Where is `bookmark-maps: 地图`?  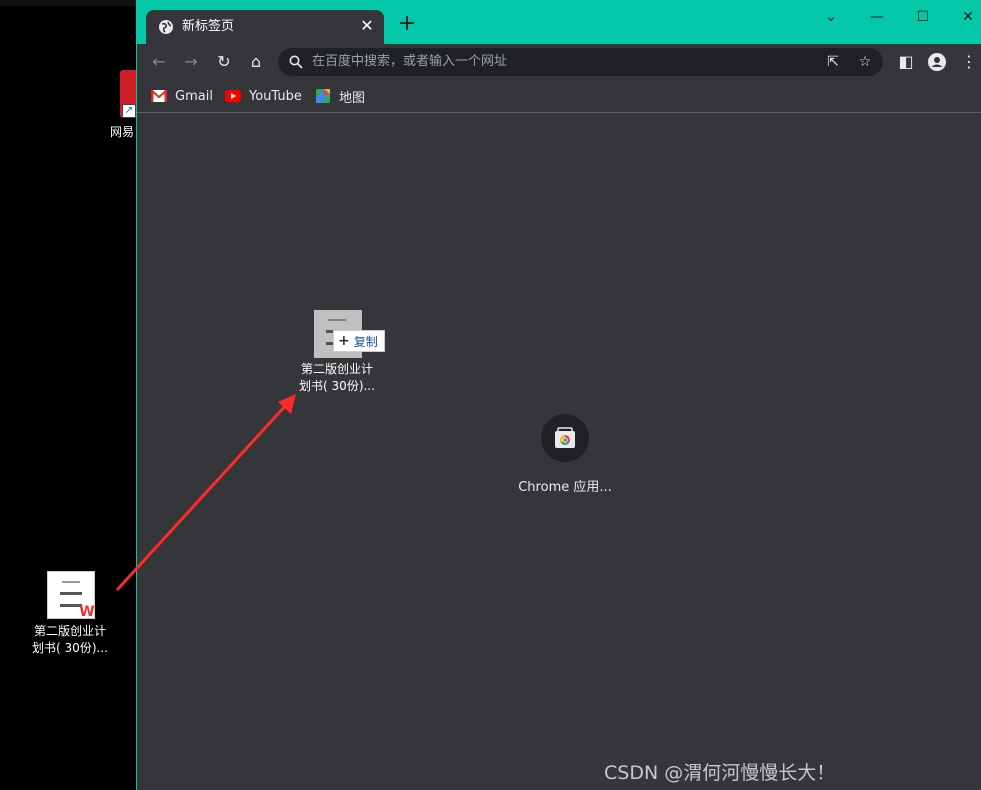 bookmark-maps: 地图 is located at coordinates (340, 96).